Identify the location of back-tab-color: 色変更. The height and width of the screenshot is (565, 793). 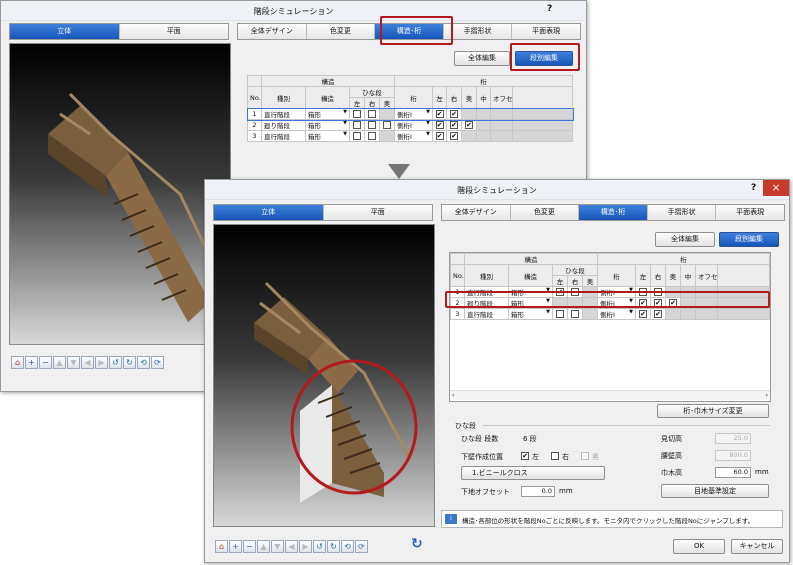
(341, 31).